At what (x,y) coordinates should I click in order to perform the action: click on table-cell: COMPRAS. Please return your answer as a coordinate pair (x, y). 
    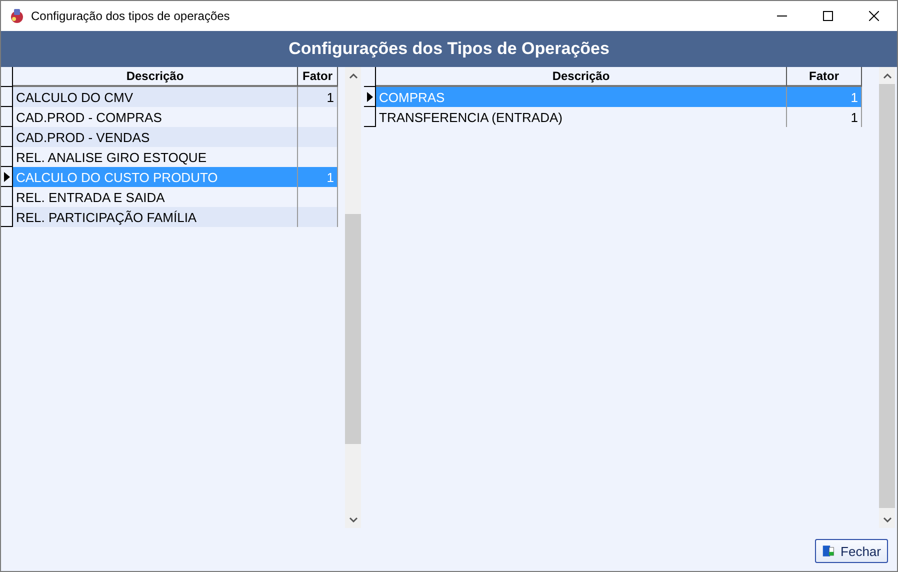
    Looking at the image, I should click on (581, 97).